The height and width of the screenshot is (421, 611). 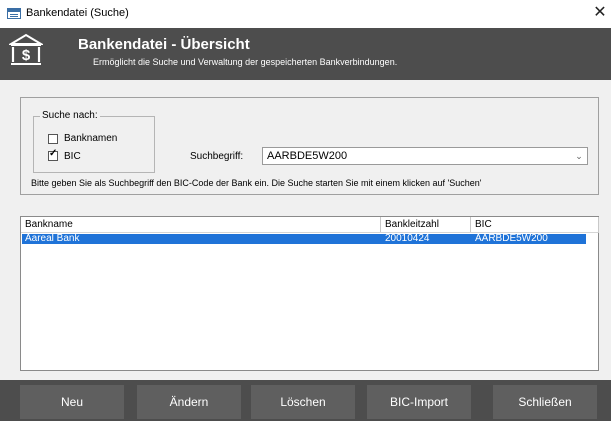 I want to click on table-row: Aareal Bank 20010424 AARBDE5W200, so click(x=304, y=238).